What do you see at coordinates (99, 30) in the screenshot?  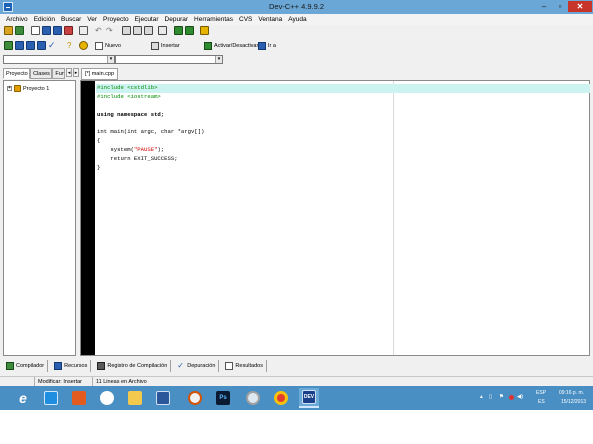 I see `undo-icon: ↶` at bounding box center [99, 30].